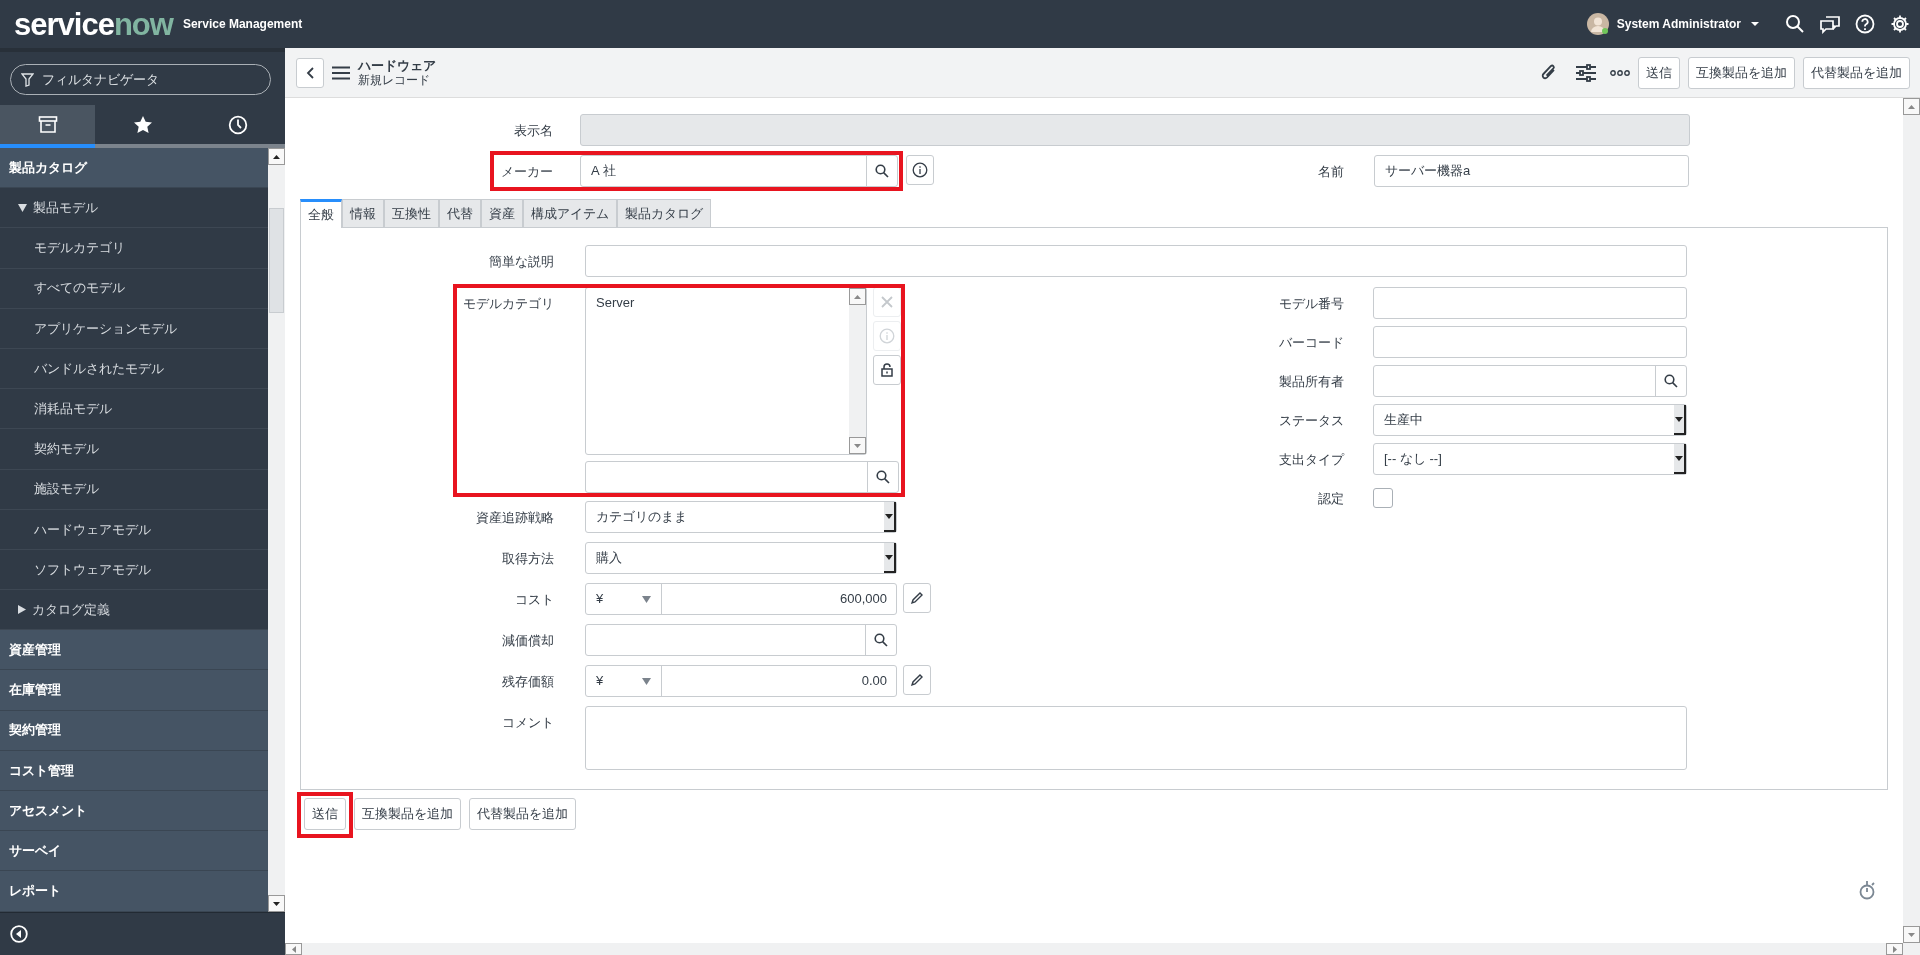  Describe the element at coordinates (1330, 172) in the screenshot. I see `field-label: 名前` at that location.